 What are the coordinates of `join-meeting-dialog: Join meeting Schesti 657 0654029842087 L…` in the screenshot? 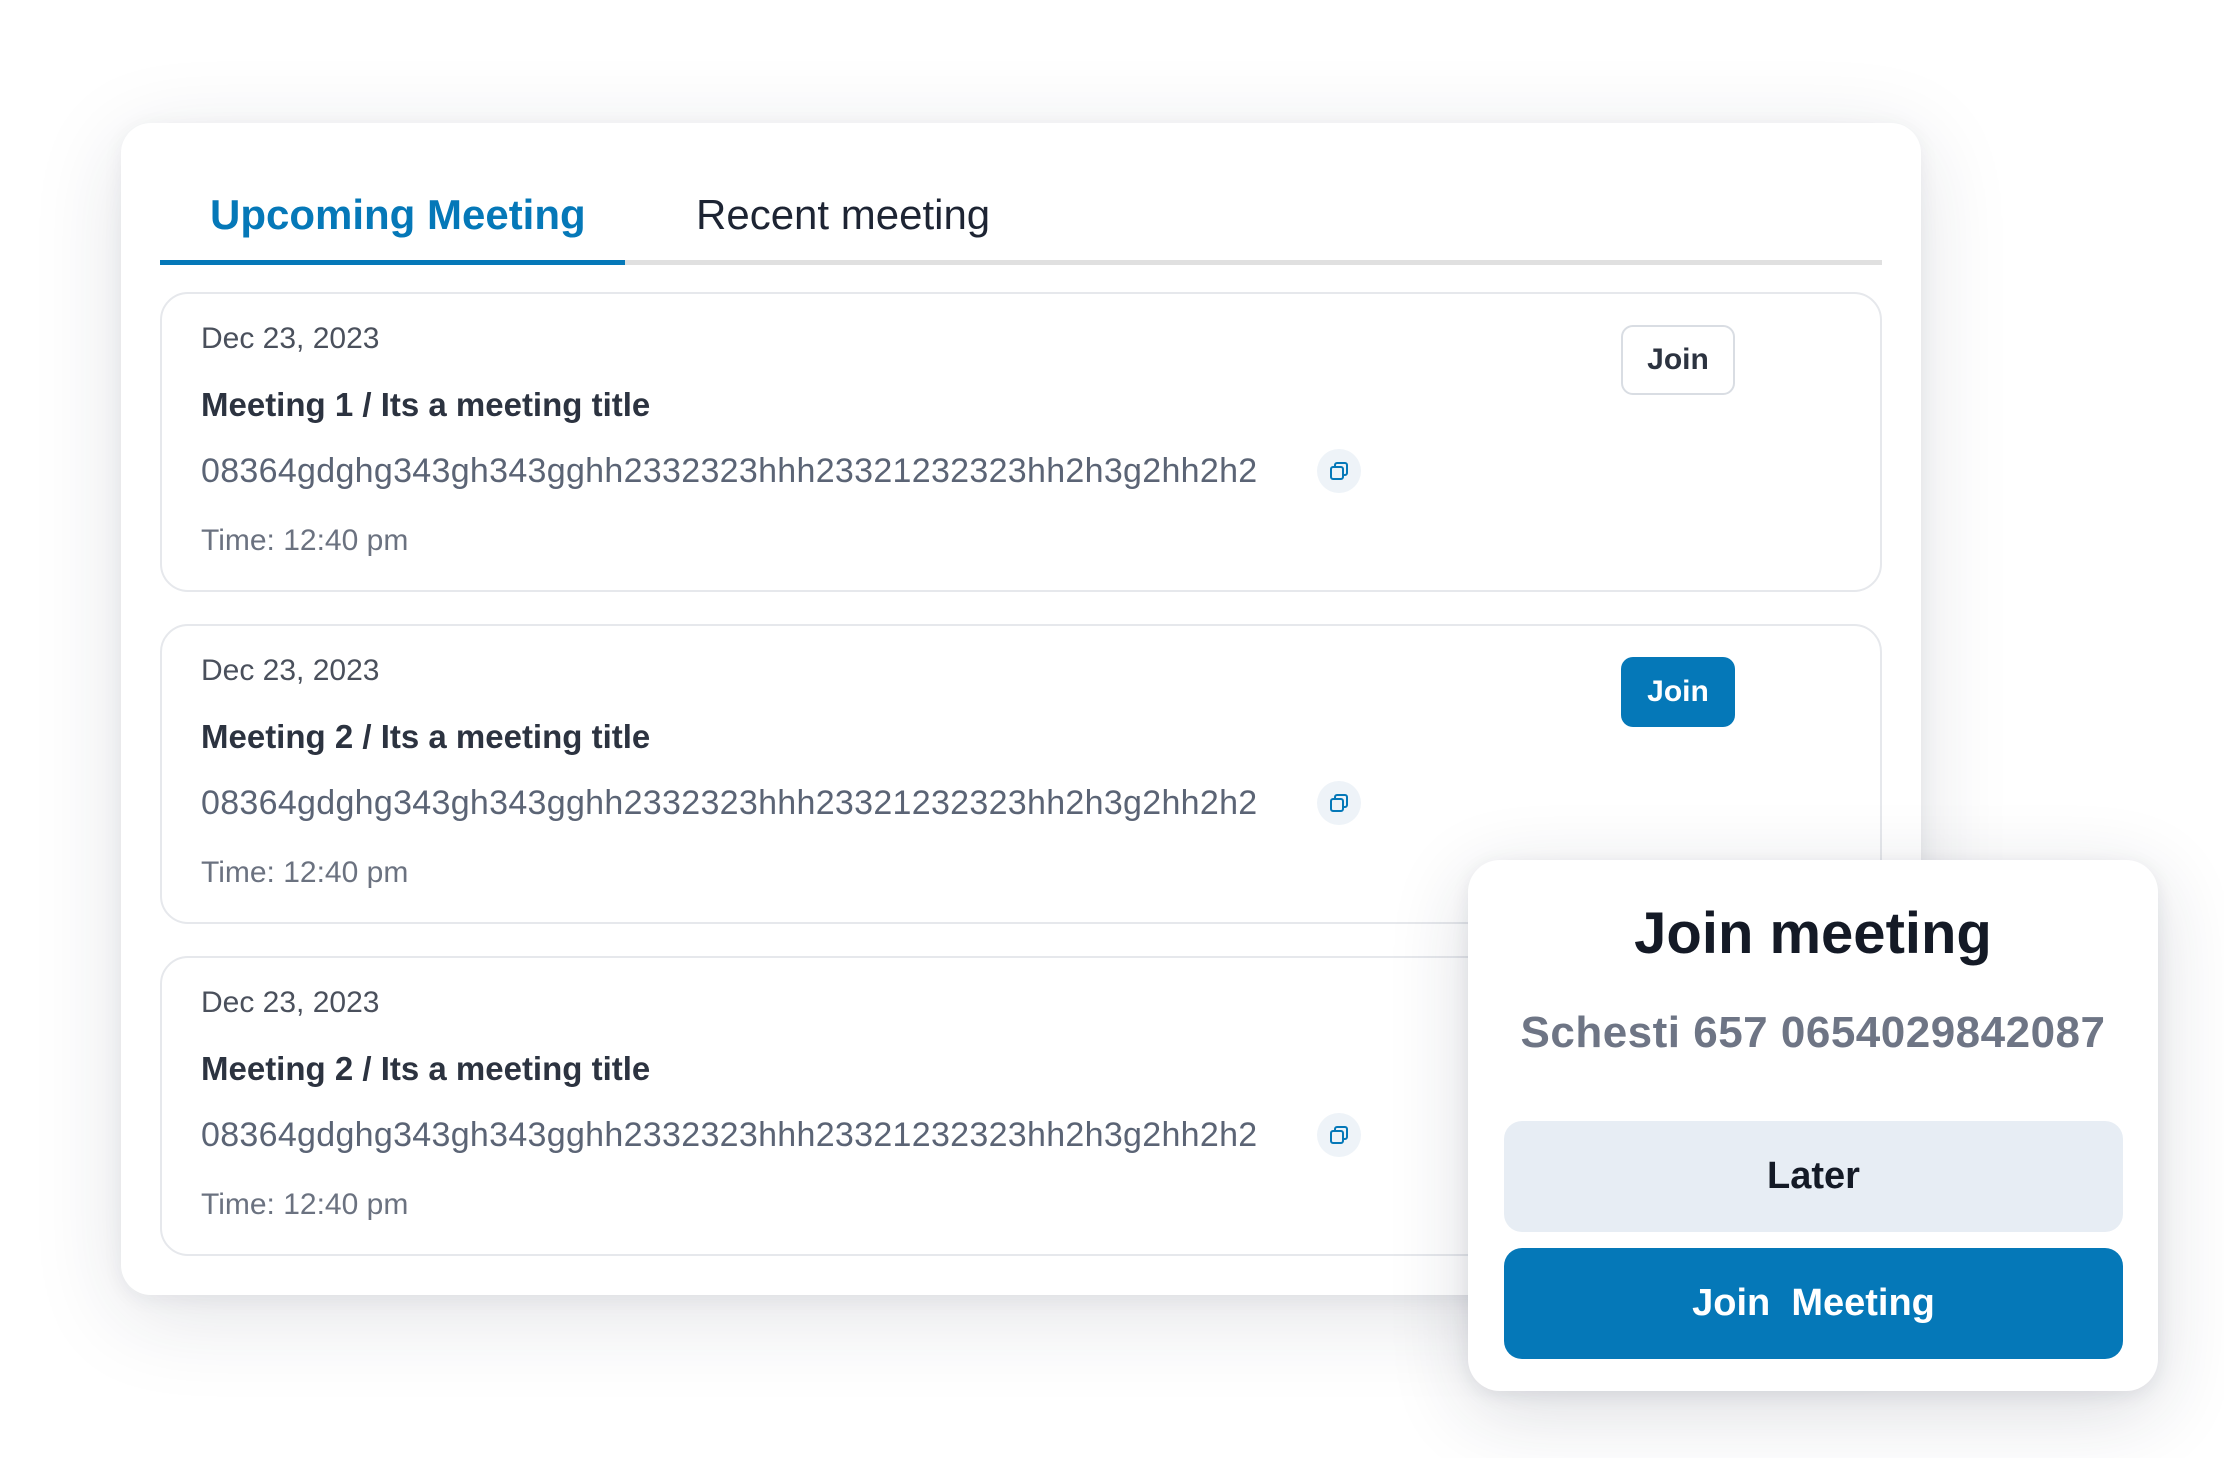 It's located at (1813, 1125).